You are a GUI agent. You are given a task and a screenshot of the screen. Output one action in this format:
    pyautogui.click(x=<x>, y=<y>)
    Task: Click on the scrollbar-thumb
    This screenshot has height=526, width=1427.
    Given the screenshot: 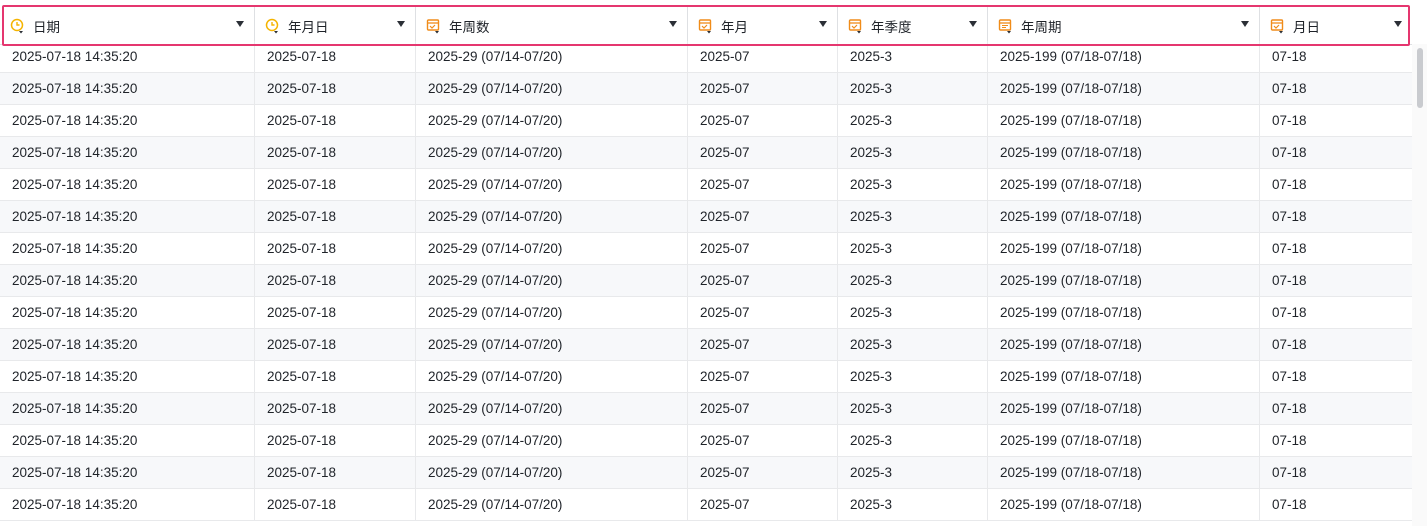 What is the action you would take?
    pyautogui.click(x=1420, y=78)
    